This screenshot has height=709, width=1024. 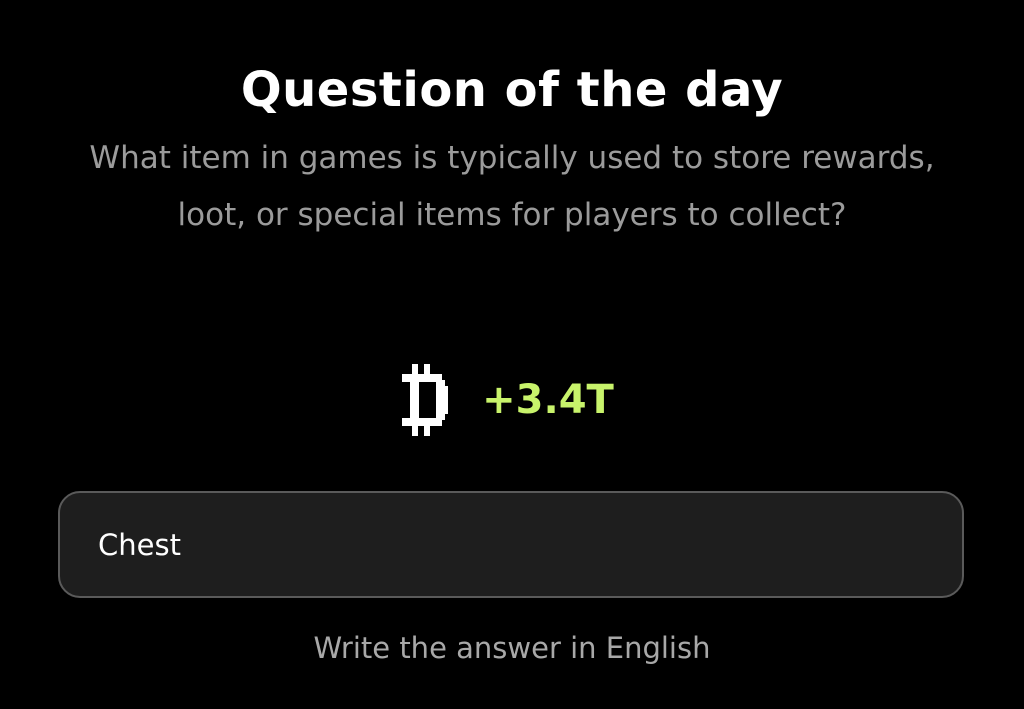 I want to click on answer-input, so click(x=508, y=544).